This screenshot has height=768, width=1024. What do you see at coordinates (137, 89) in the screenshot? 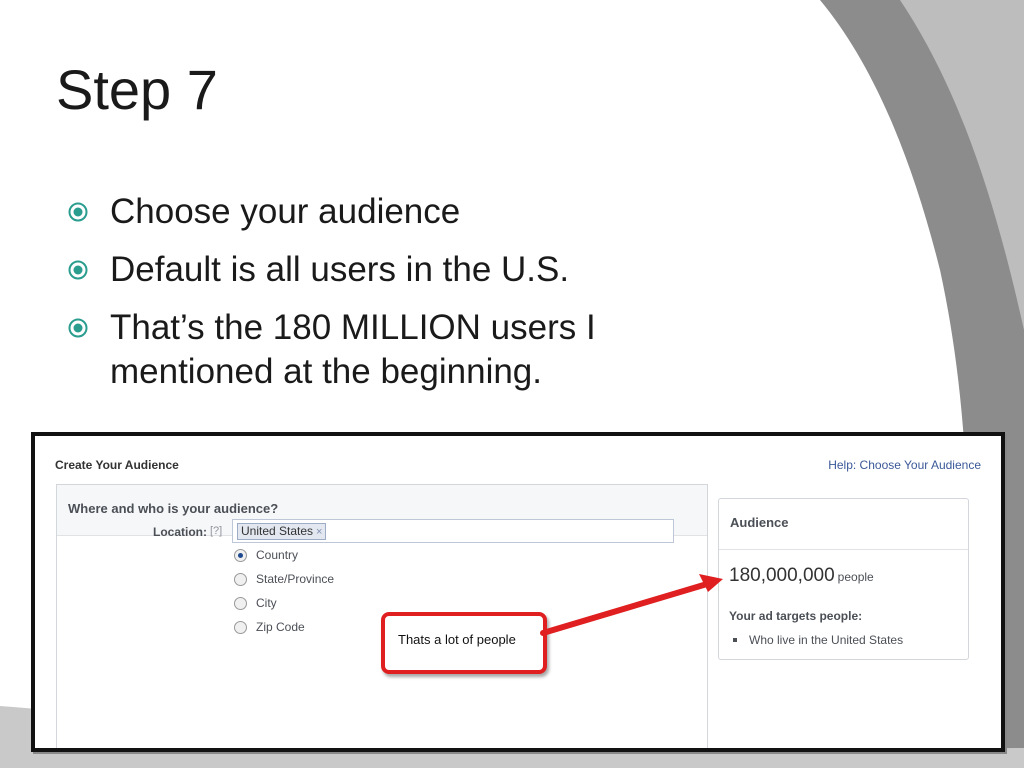
I see `slide-title: Step 7` at bounding box center [137, 89].